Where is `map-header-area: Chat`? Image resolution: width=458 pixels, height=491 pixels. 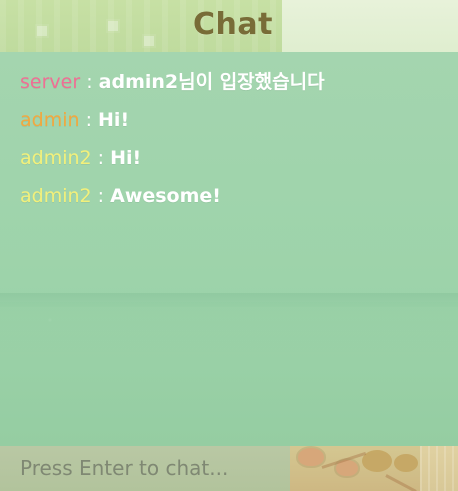
map-header-area: Chat is located at coordinates (229, 26).